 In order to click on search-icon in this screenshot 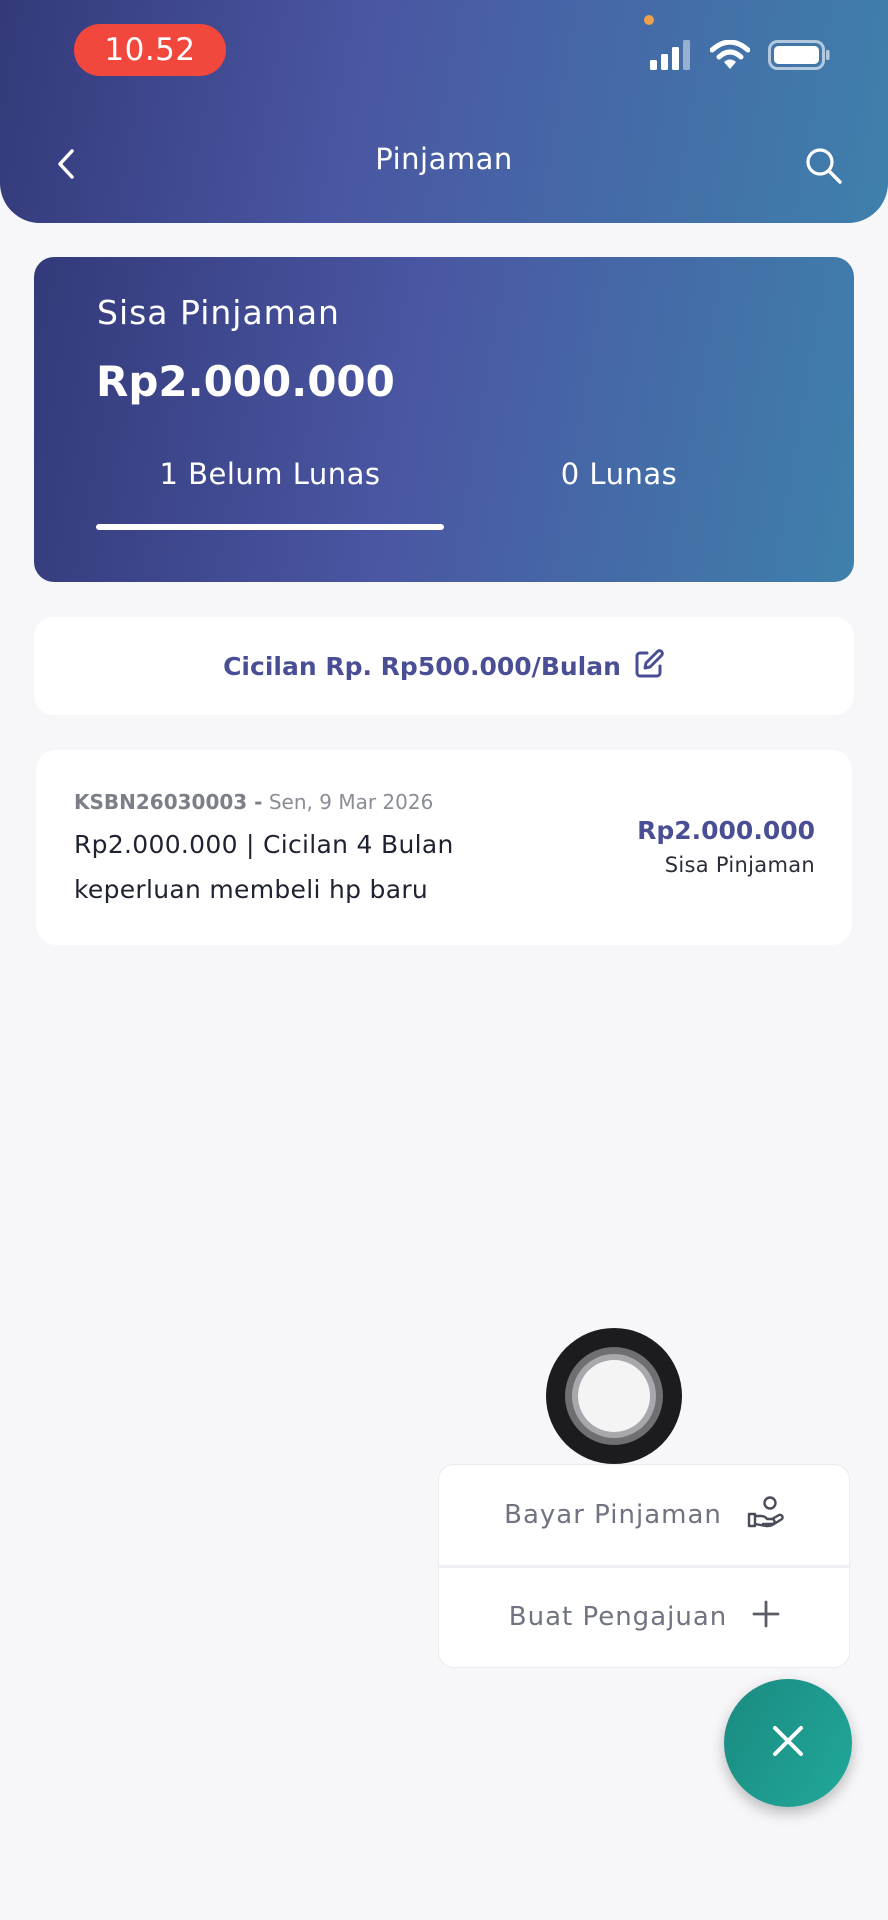, I will do `click(824, 169)`.